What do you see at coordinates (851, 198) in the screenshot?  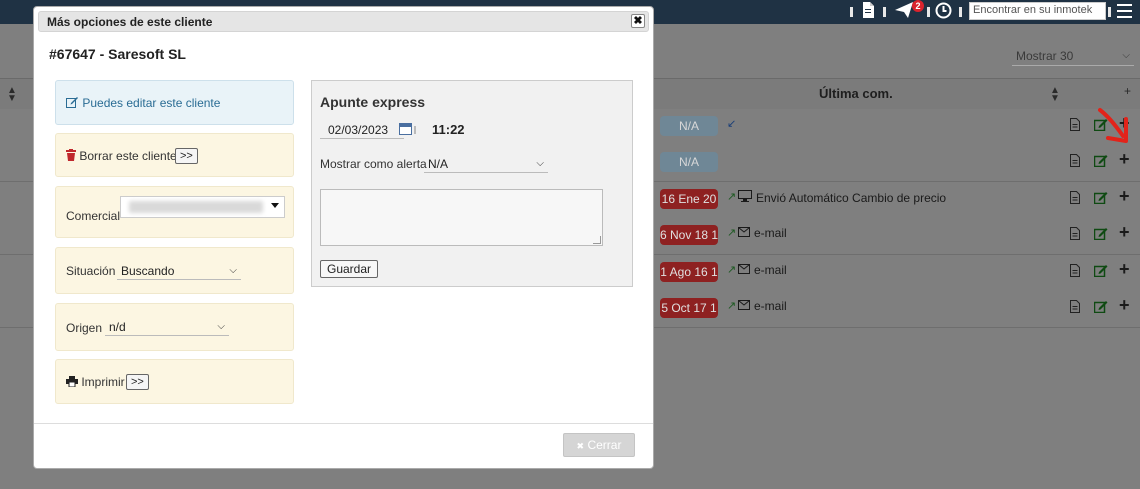 I see `last-comm-text: Envió Automático Cambio de precio` at bounding box center [851, 198].